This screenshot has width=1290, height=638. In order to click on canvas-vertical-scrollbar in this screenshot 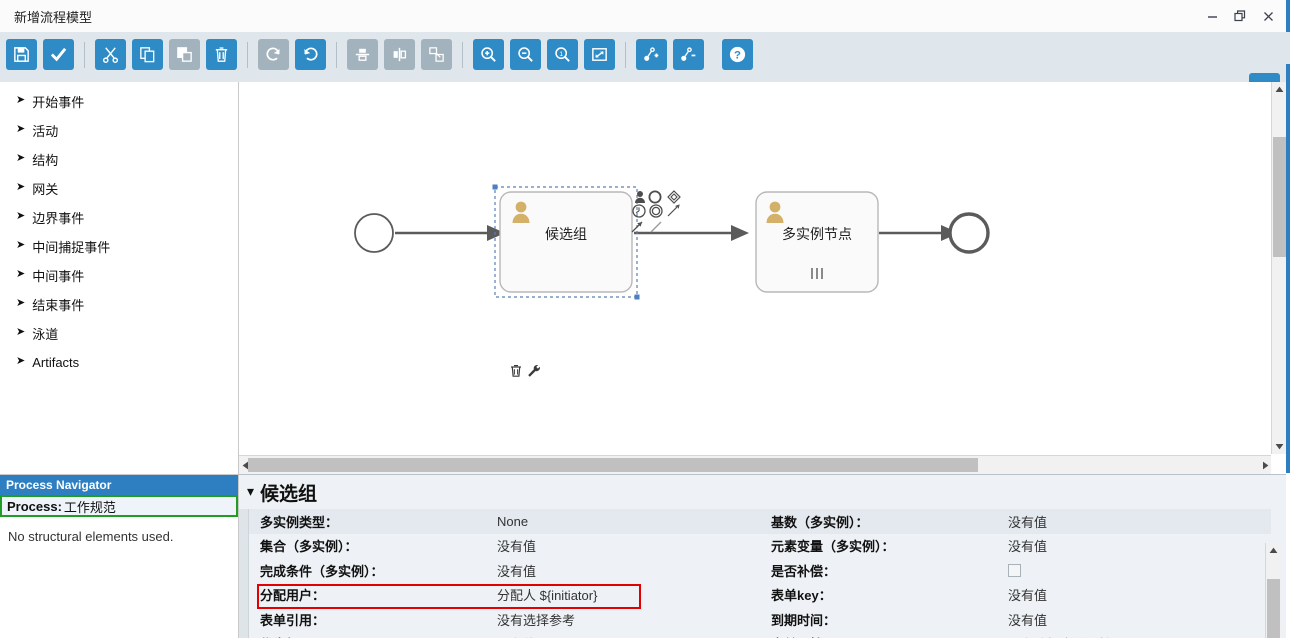, I will do `click(1279, 268)`.